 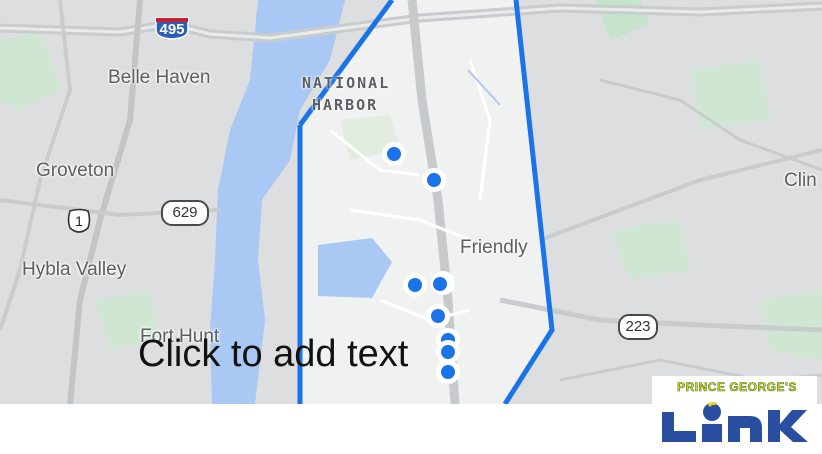 What do you see at coordinates (159, 77) in the screenshot?
I see `place-label-belle-haven: Belle Haven` at bounding box center [159, 77].